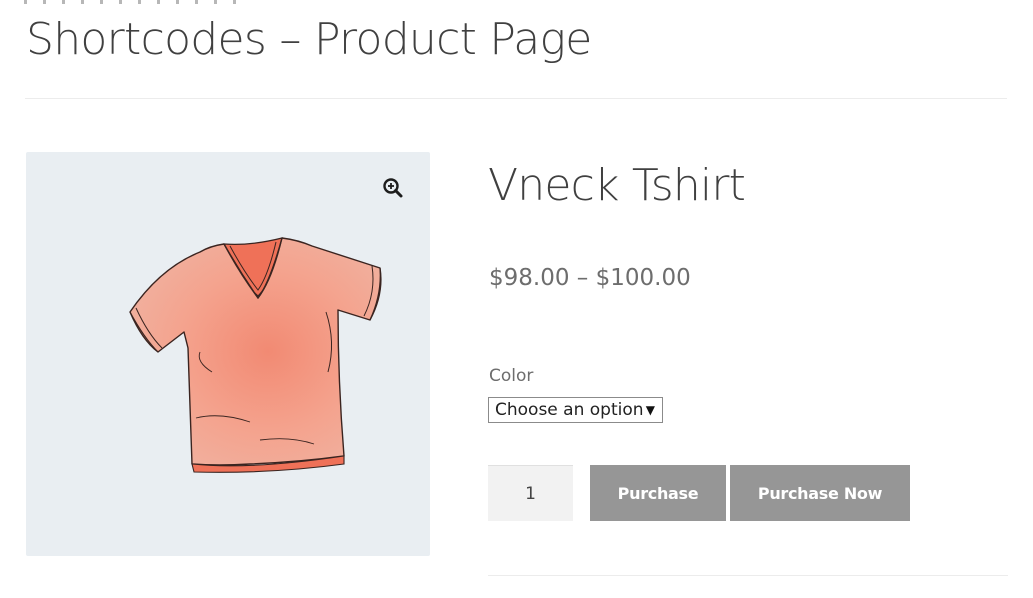 Image resolution: width=1033 pixels, height=598 pixels. What do you see at coordinates (569, 410) in the screenshot?
I see `color-select-value: Choose an option` at bounding box center [569, 410].